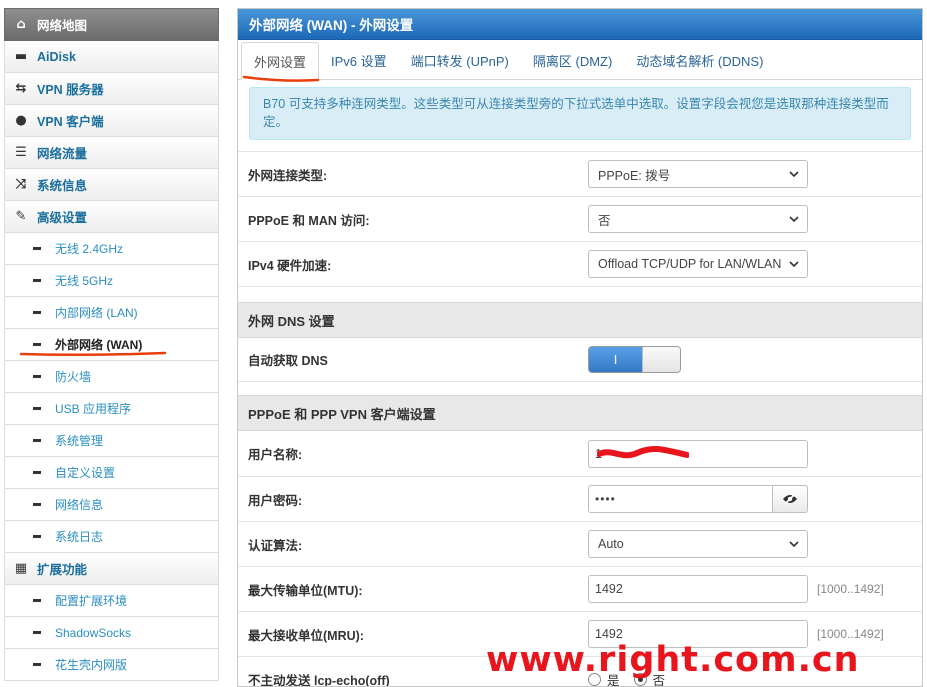 Image resolution: width=927 pixels, height=687 pixels. Describe the element at coordinates (111, 441) in the screenshot. I see `sidebar-subitem-admin: 系统管理` at that location.